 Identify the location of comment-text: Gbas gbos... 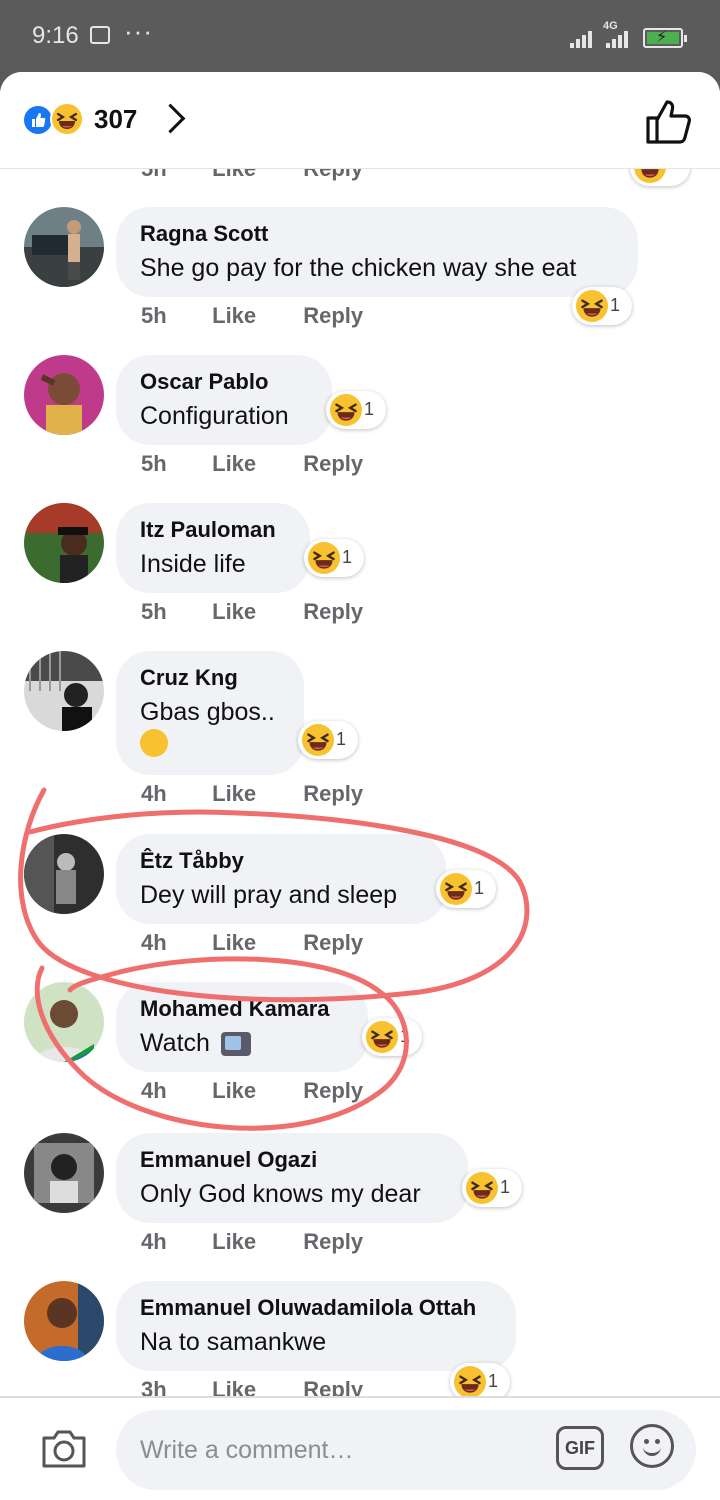
(207, 712).